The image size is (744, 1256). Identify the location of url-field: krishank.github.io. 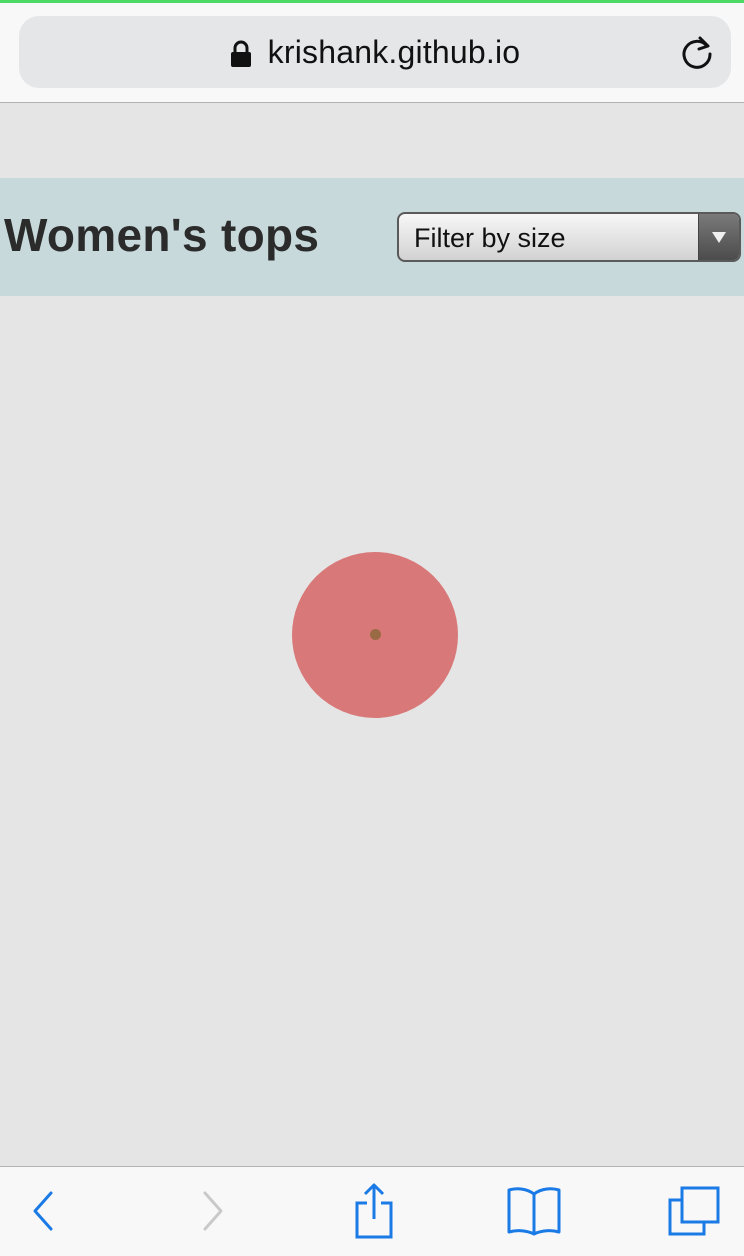
(375, 52).